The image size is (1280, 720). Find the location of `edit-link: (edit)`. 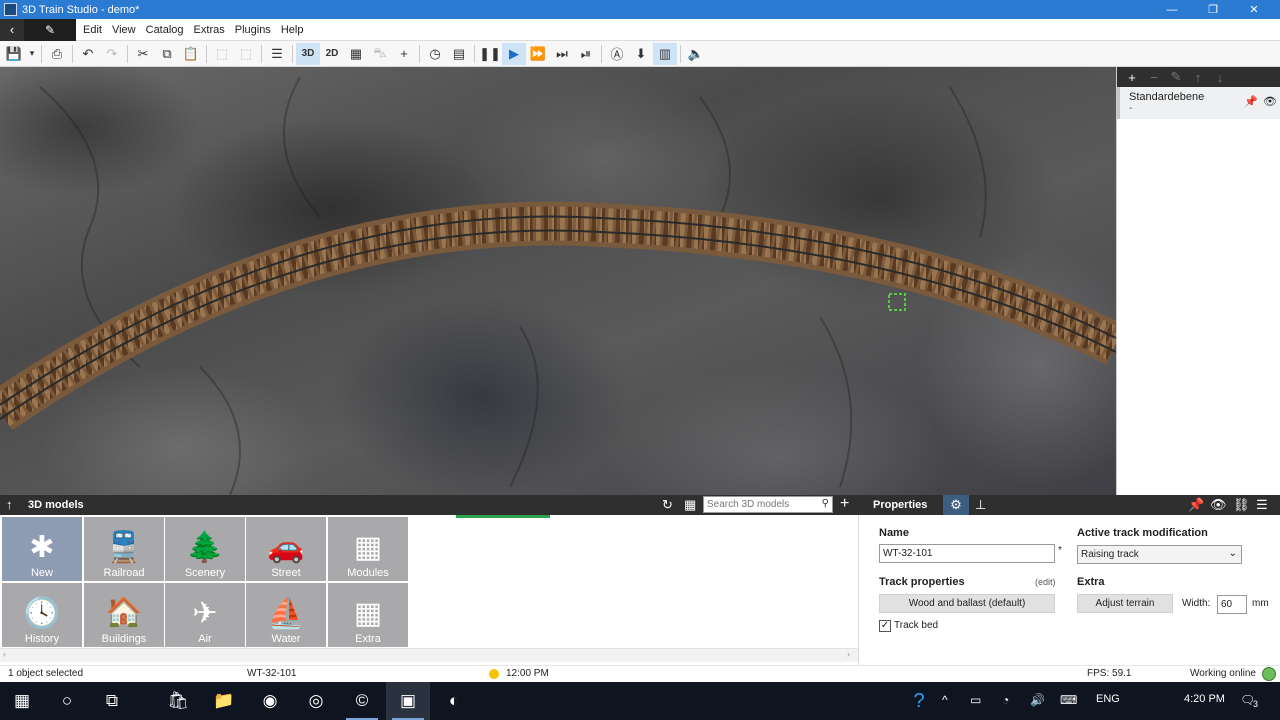

edit-link: (edit) is located at coordinates (1045, 582).